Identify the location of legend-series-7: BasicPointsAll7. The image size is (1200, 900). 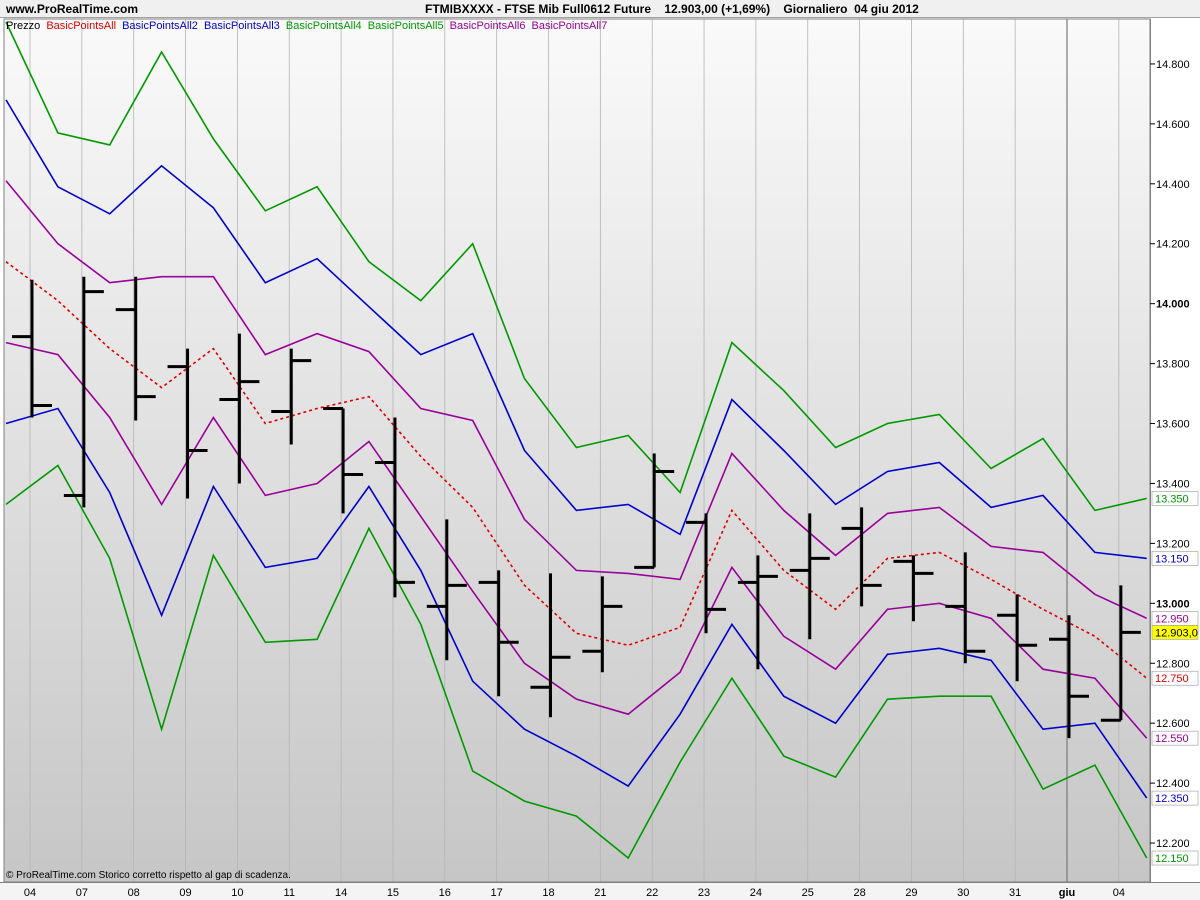
(570, 26).